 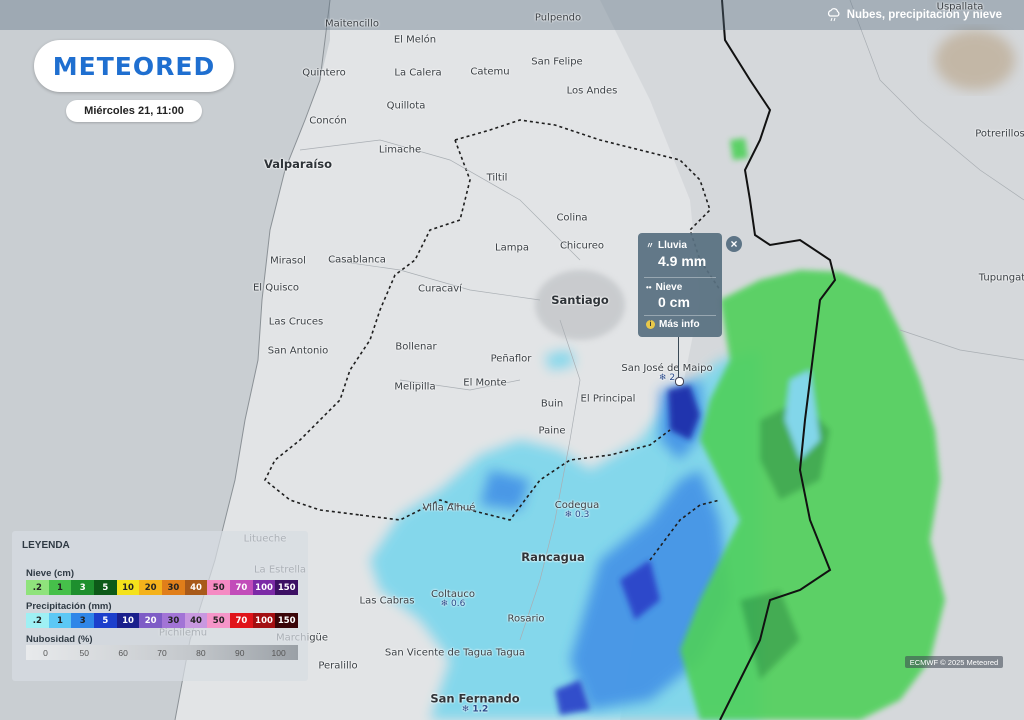 I want to click on place-label: San José de Maipo ❄ 2, so click(x=666, y=373).